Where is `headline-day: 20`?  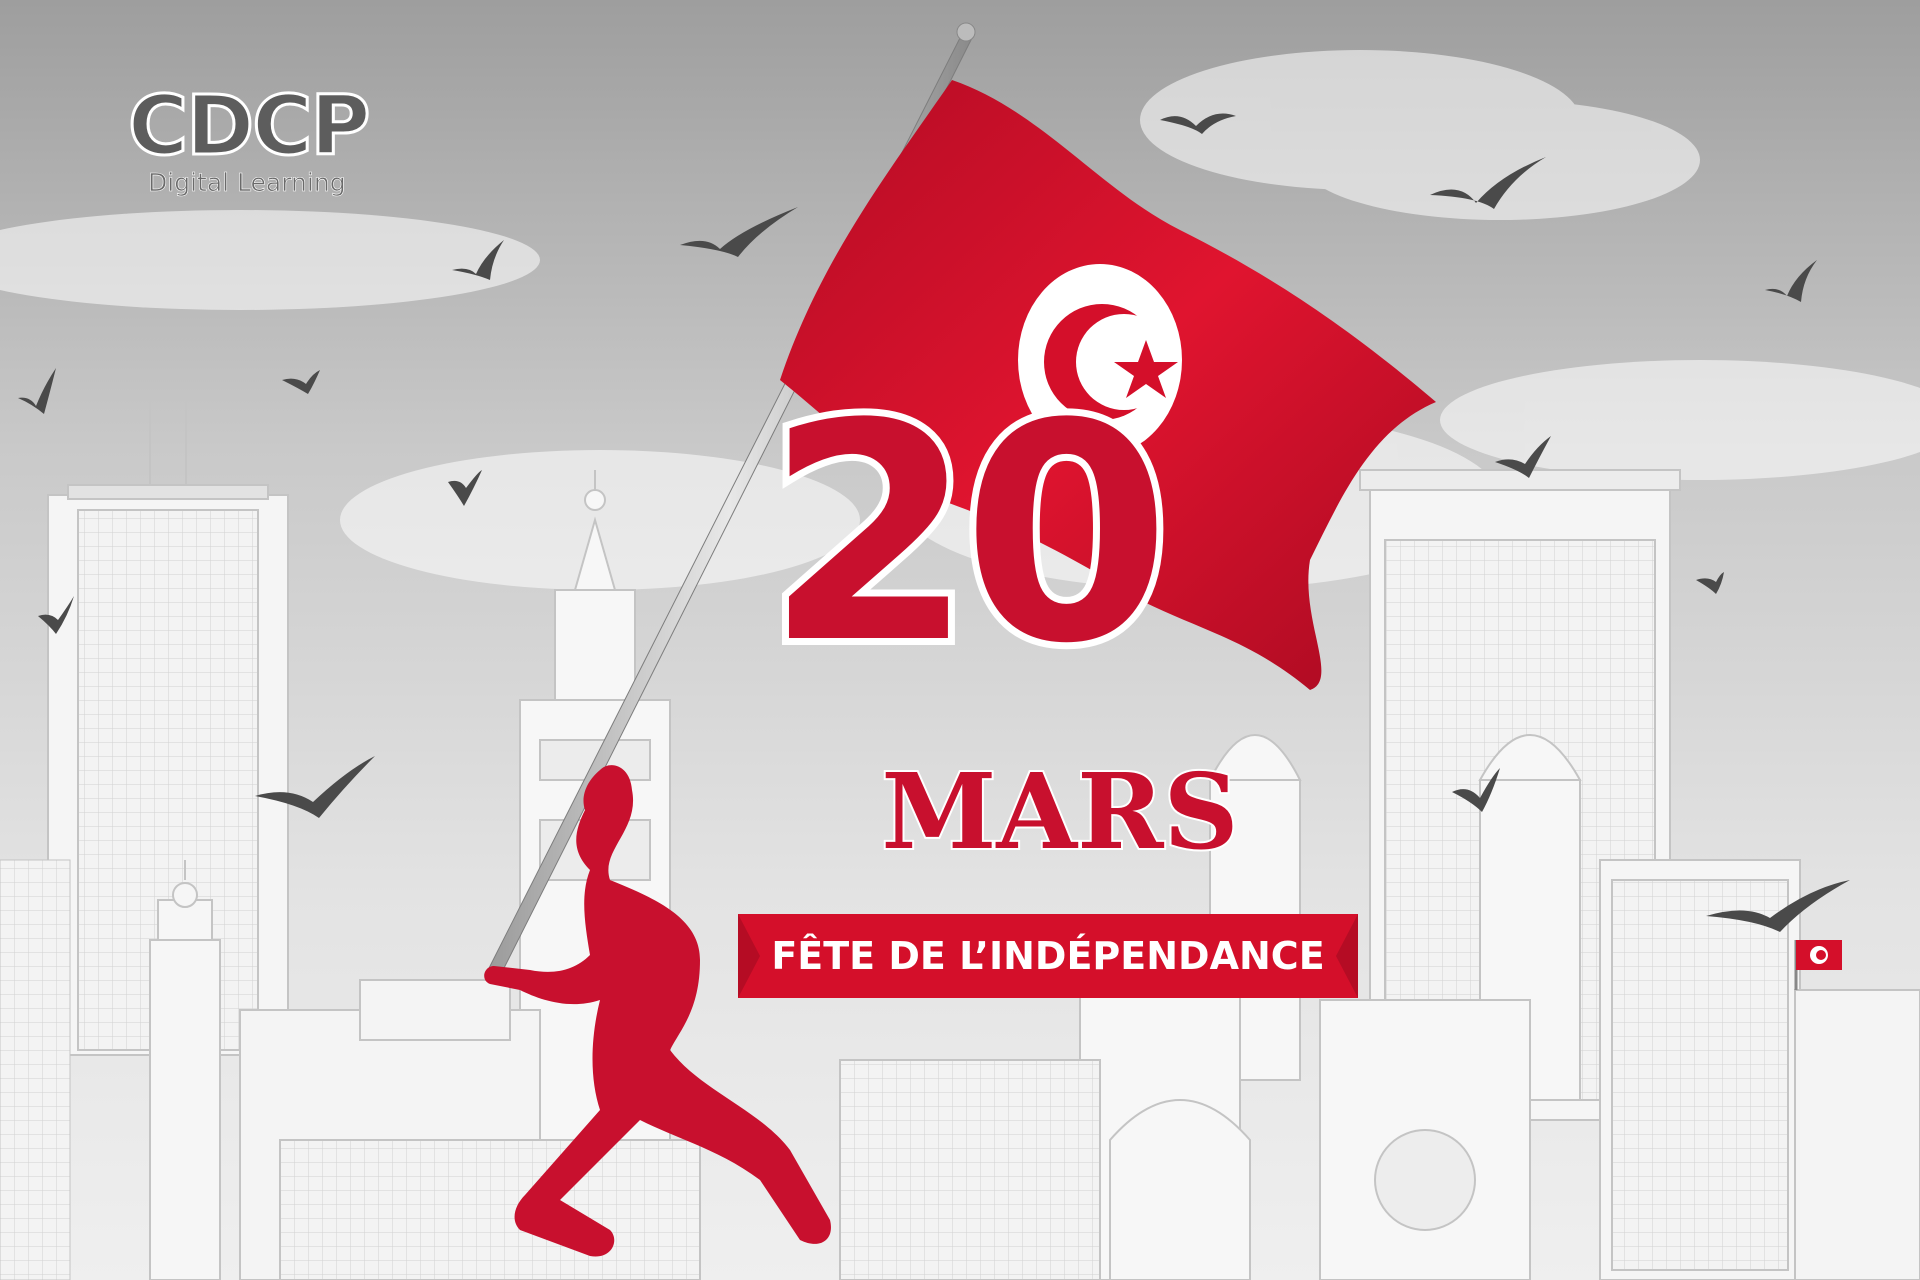 headline-day: 20 is located at coordinates (967, 534).